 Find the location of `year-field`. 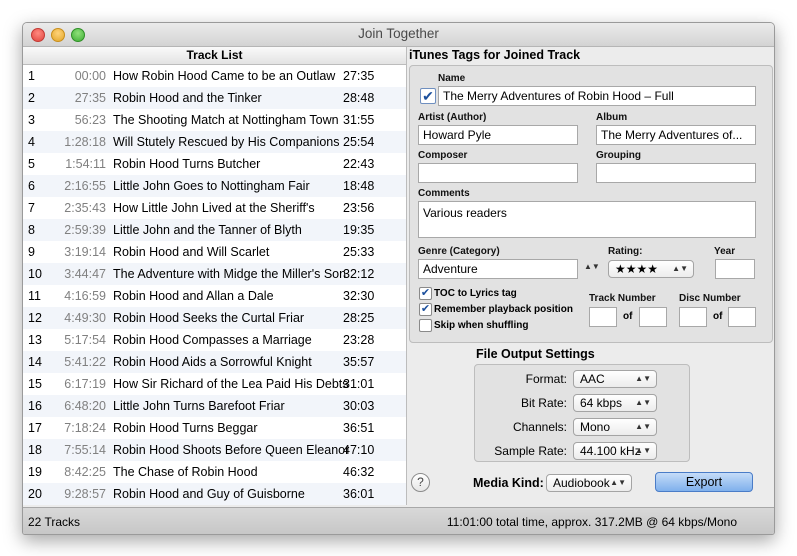

year-field is located at coordinates (735, 269).